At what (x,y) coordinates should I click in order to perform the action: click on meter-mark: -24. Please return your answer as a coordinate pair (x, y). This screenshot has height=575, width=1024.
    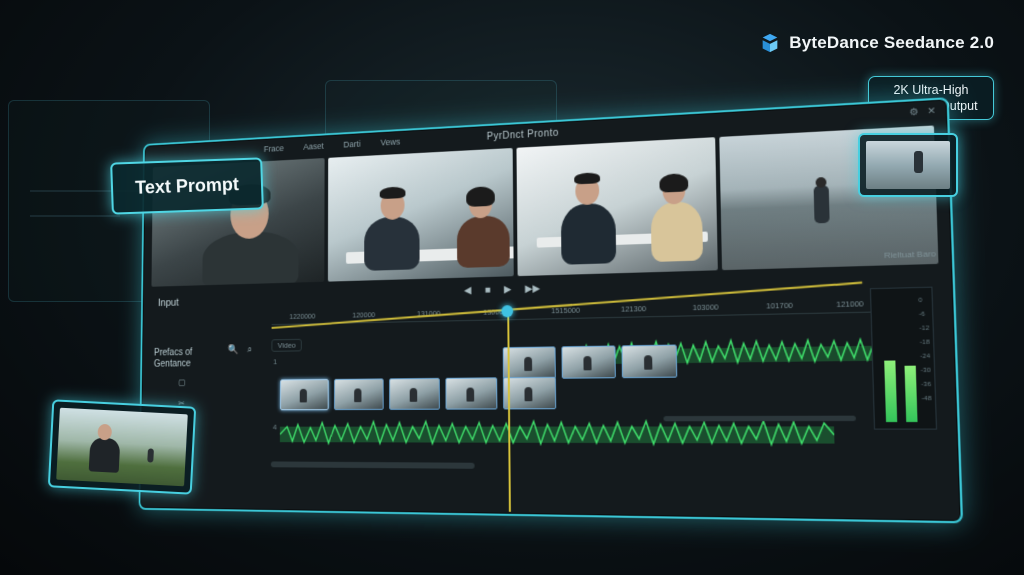
    Looking at the image, I should click on (925, 357).